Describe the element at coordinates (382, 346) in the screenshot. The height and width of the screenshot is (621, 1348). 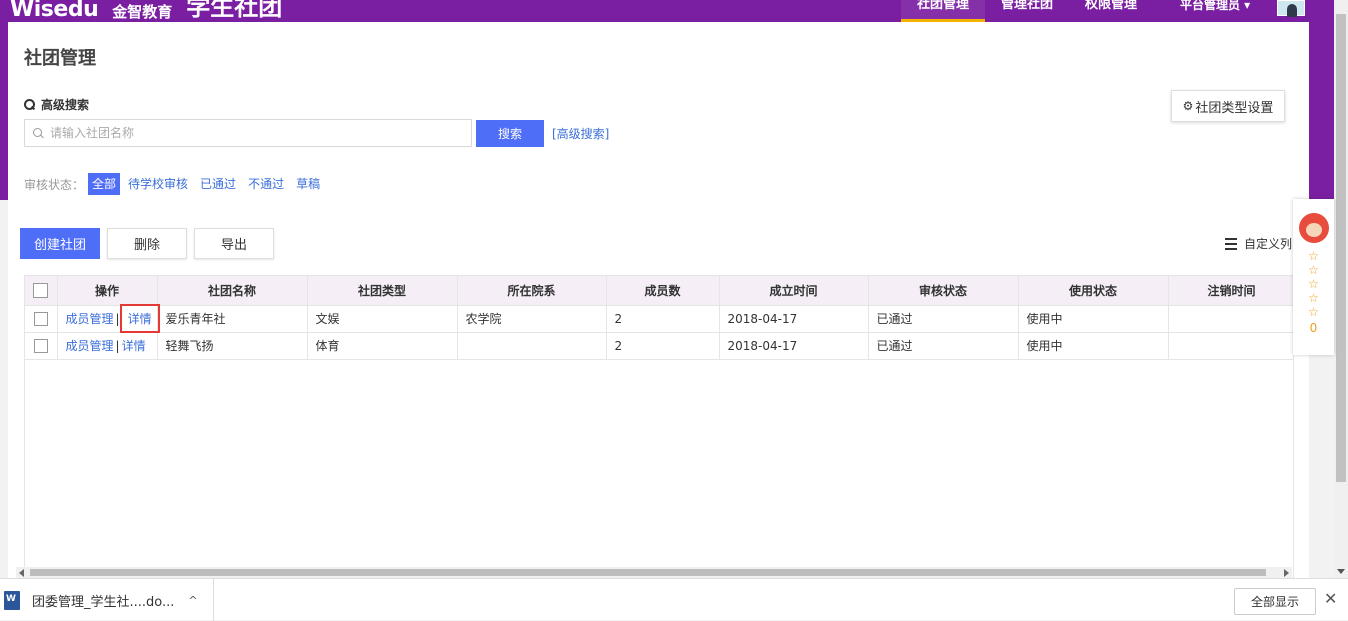
I see `cell-club-type: 体育` at that location.